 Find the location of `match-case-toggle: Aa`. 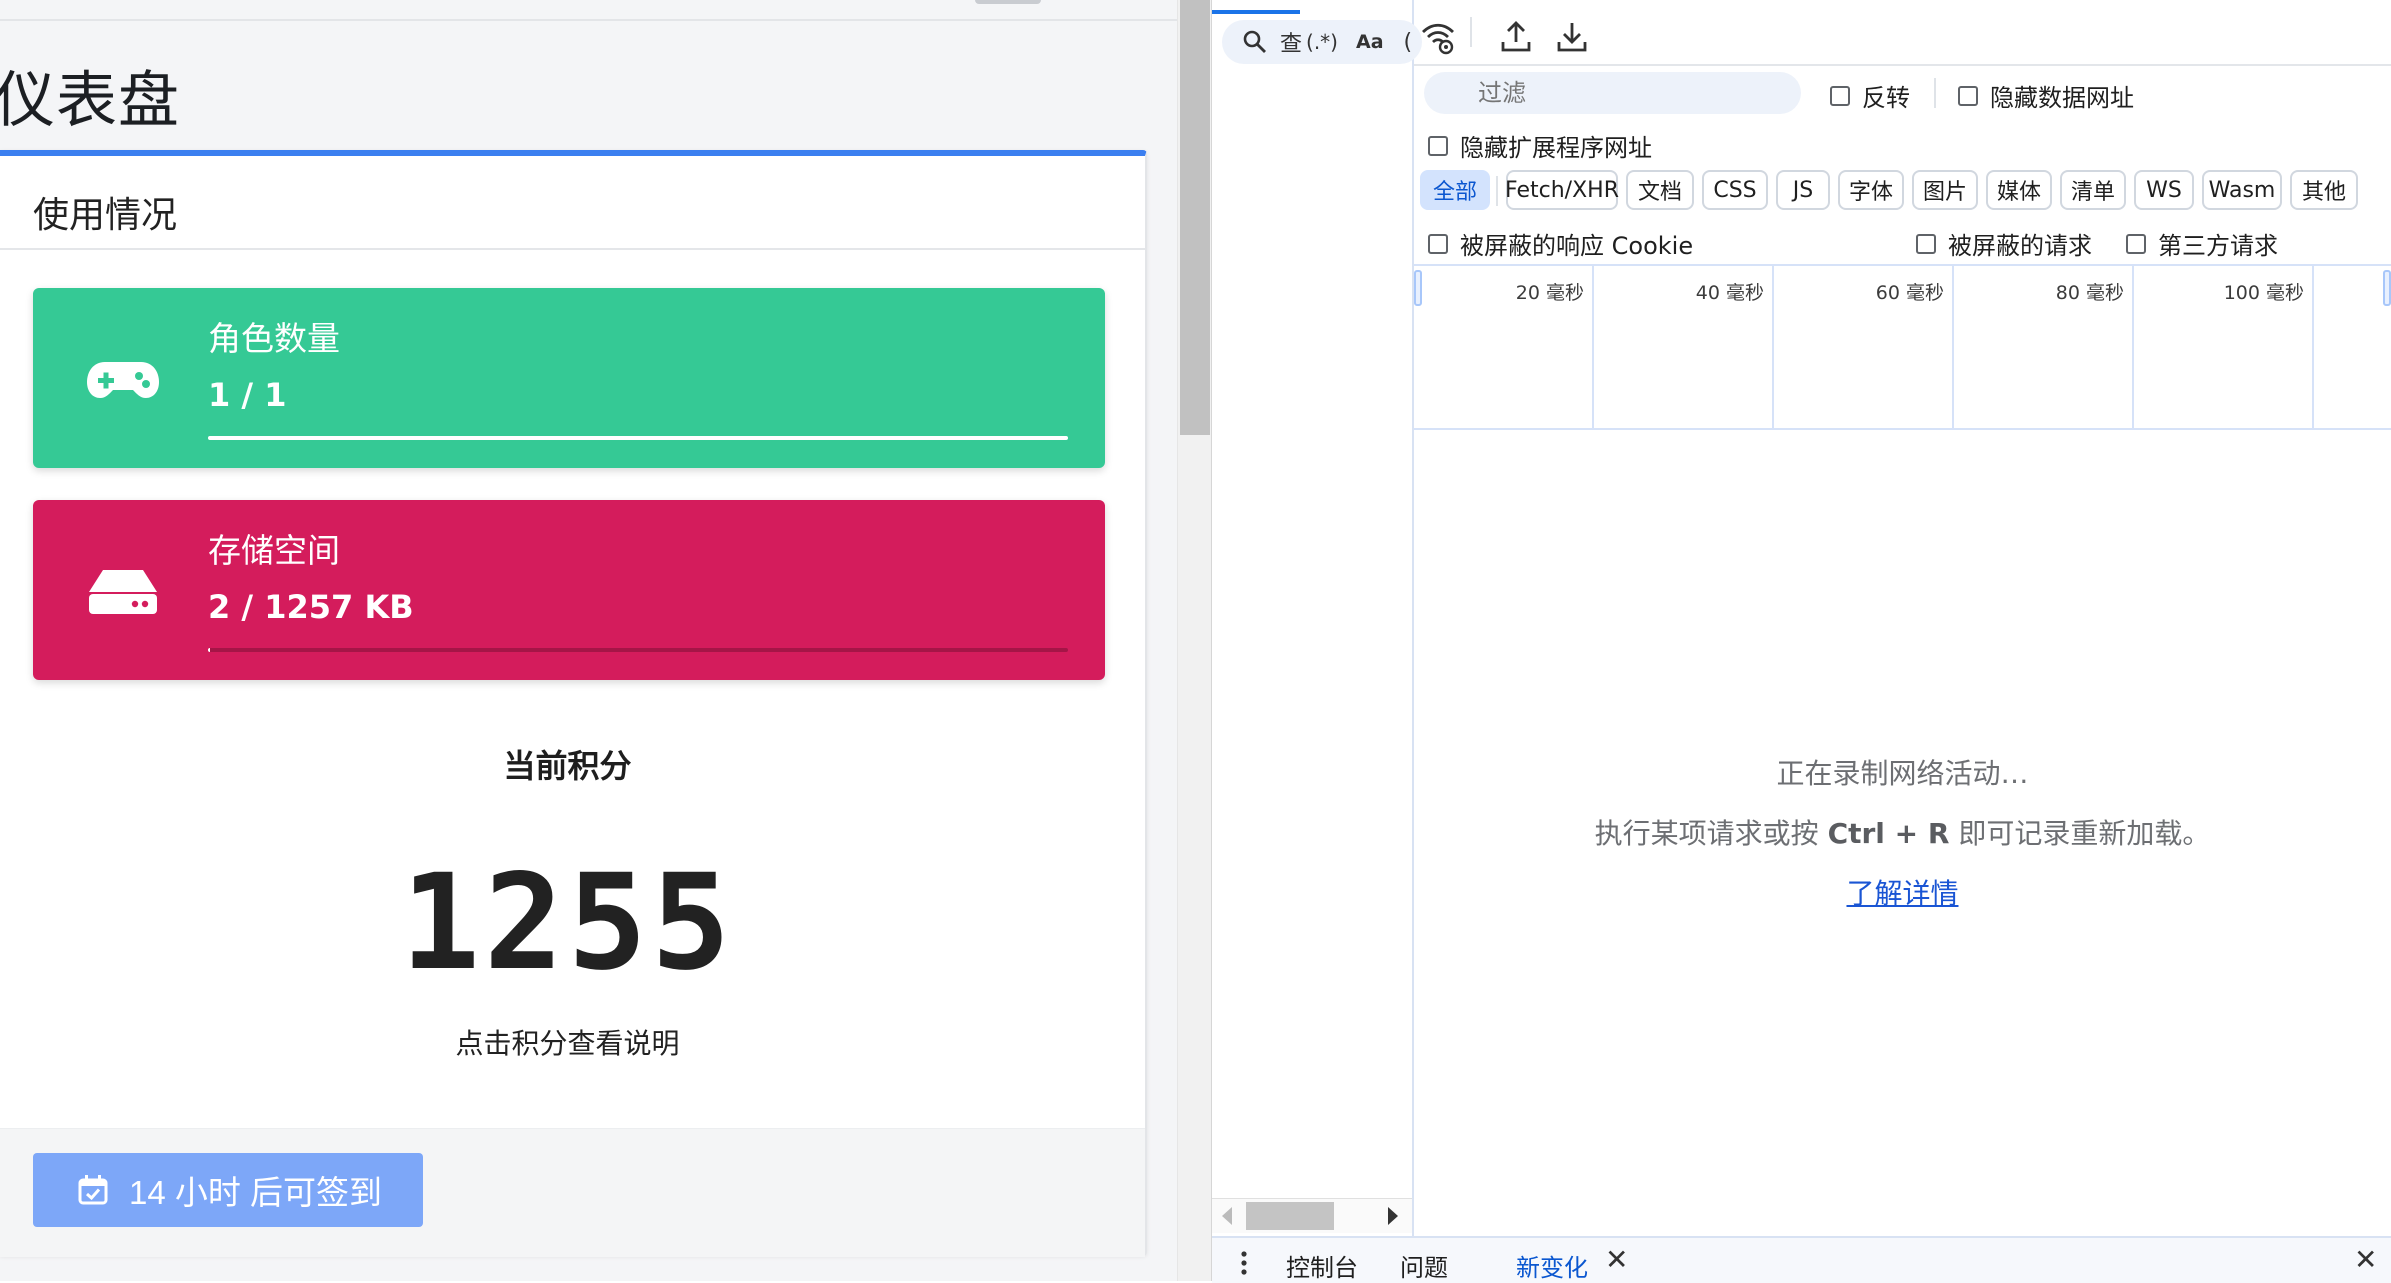

match-case-toggle: Aa is located at coordinates (1370, 42).